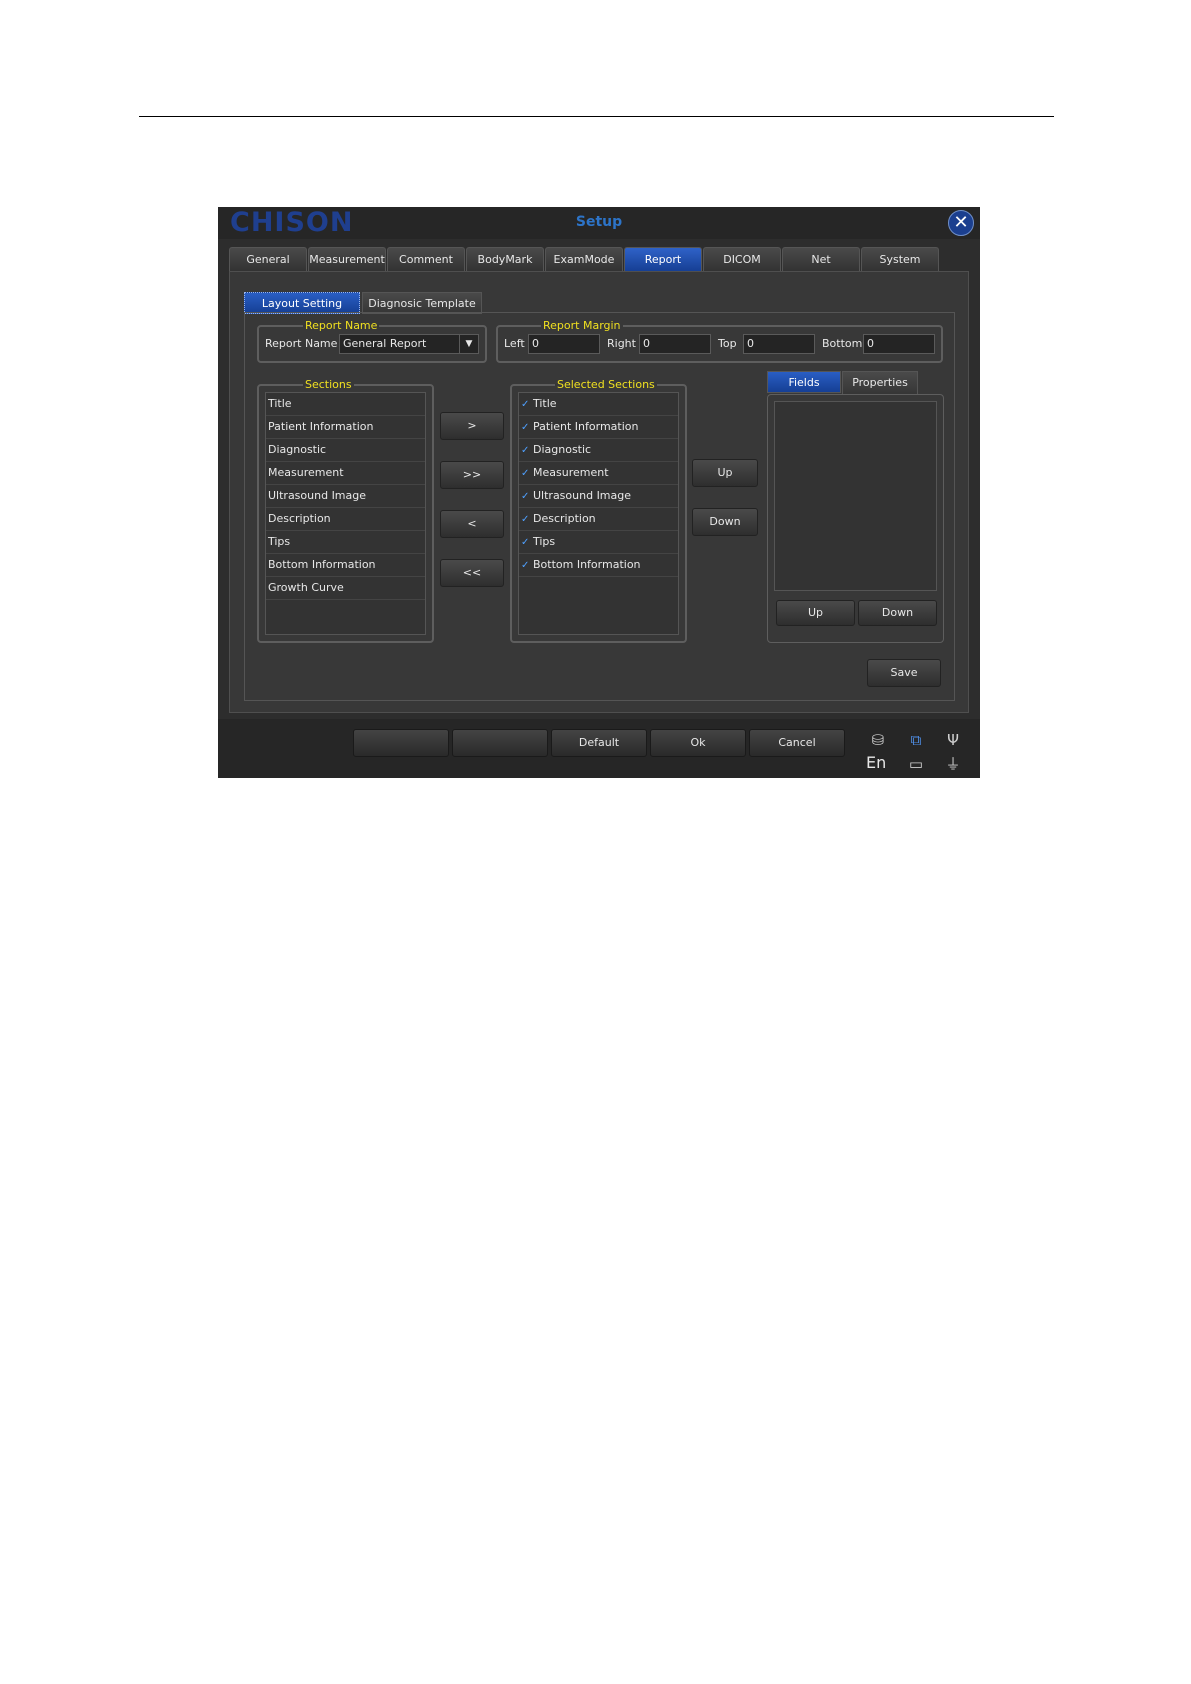 The width and height of the screenshot is (1191, 1684). Describe the element at coordinates (897, 613) in the screenshot. I see `fields-down-button: Down` at that location.